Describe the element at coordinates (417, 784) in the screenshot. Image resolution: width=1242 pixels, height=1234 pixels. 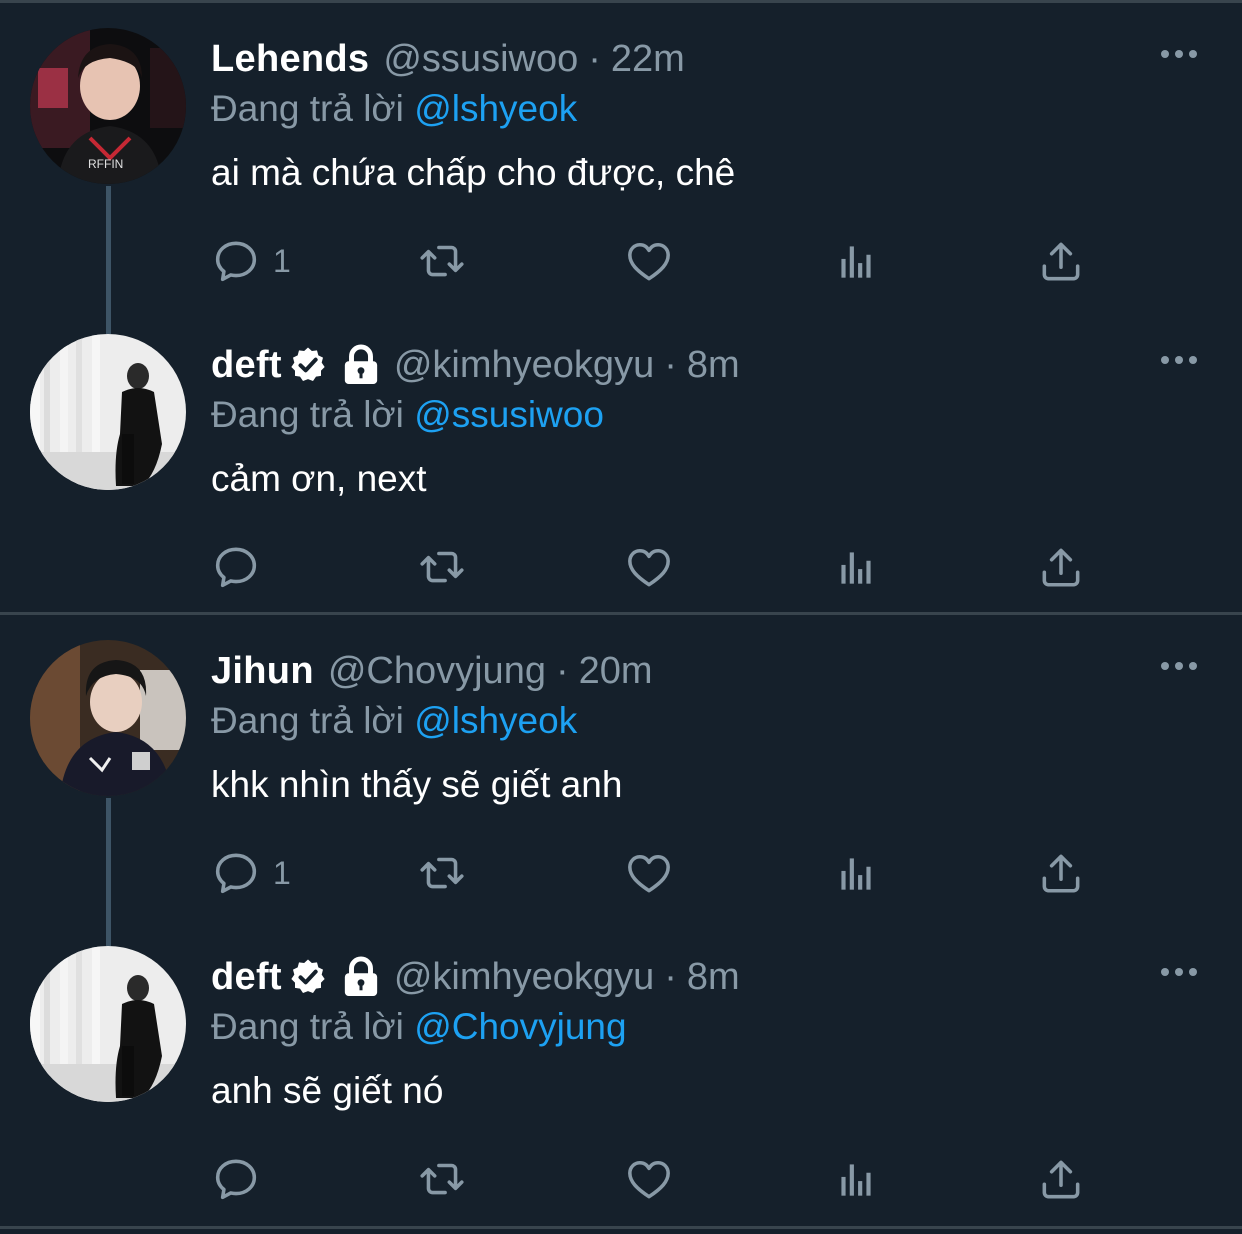
I see `tweet-text: khk nhìn thấy sẽ giết anh` at that location.